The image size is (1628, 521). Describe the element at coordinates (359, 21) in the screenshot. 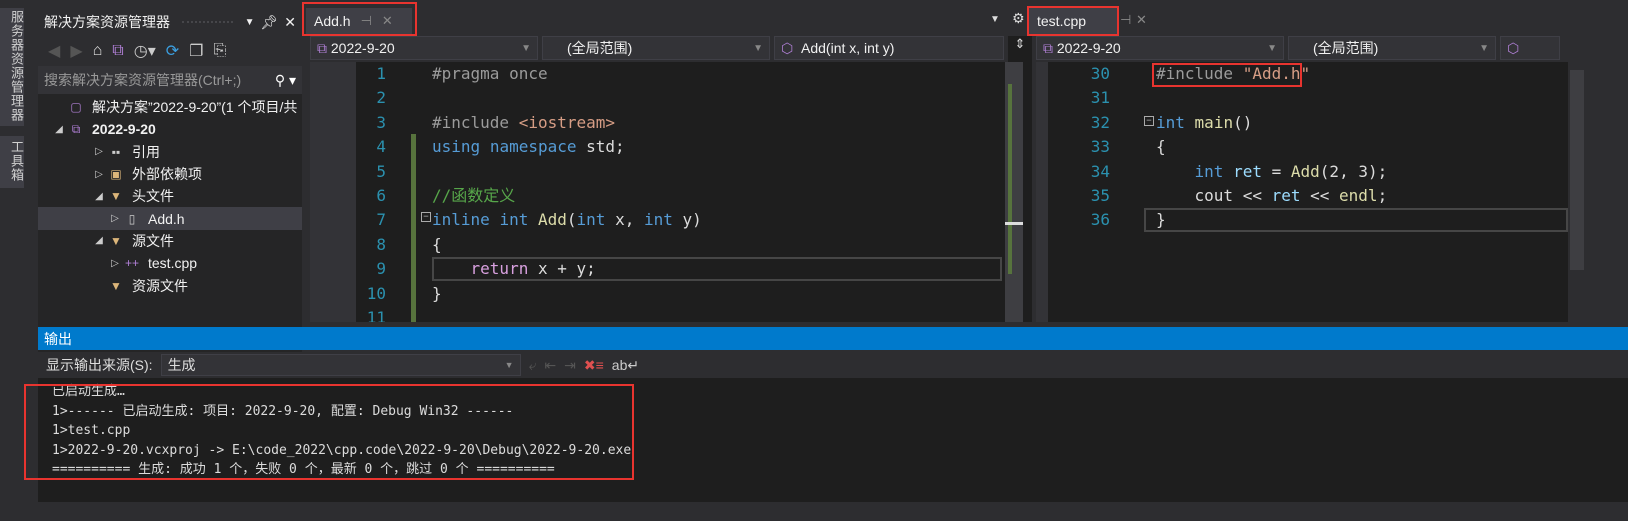

I see `tab-add-h: Add.h ⊣ ✕` at that location.